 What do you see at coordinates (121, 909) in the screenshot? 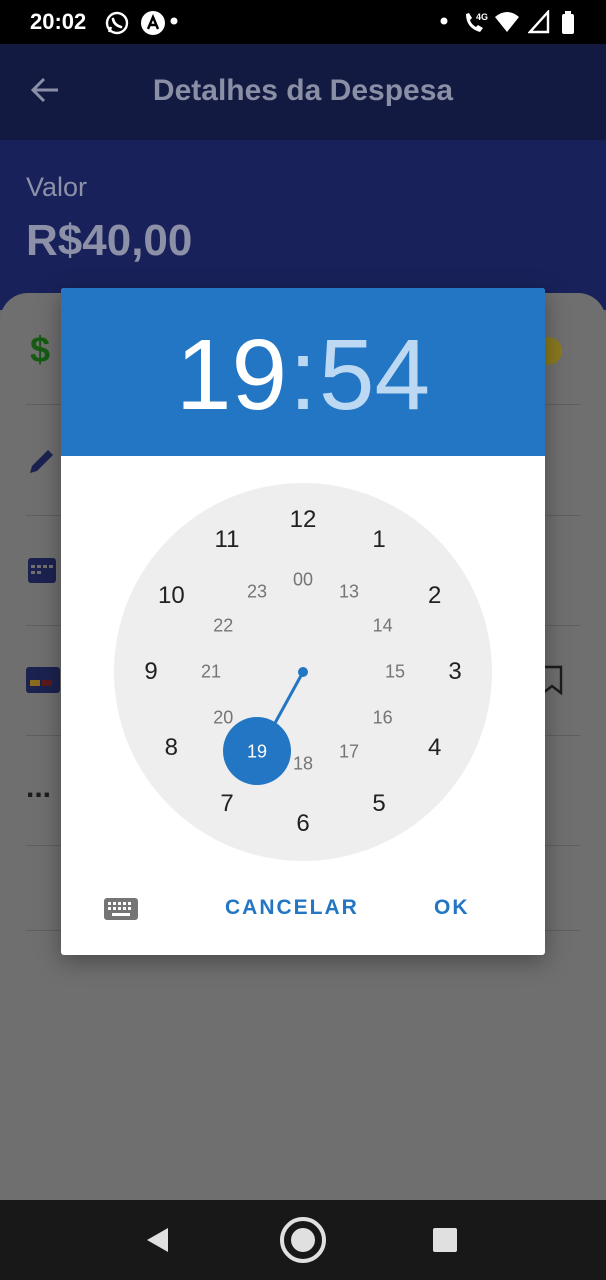
I see `keyboard-icon` at bounding box center [121, 909].